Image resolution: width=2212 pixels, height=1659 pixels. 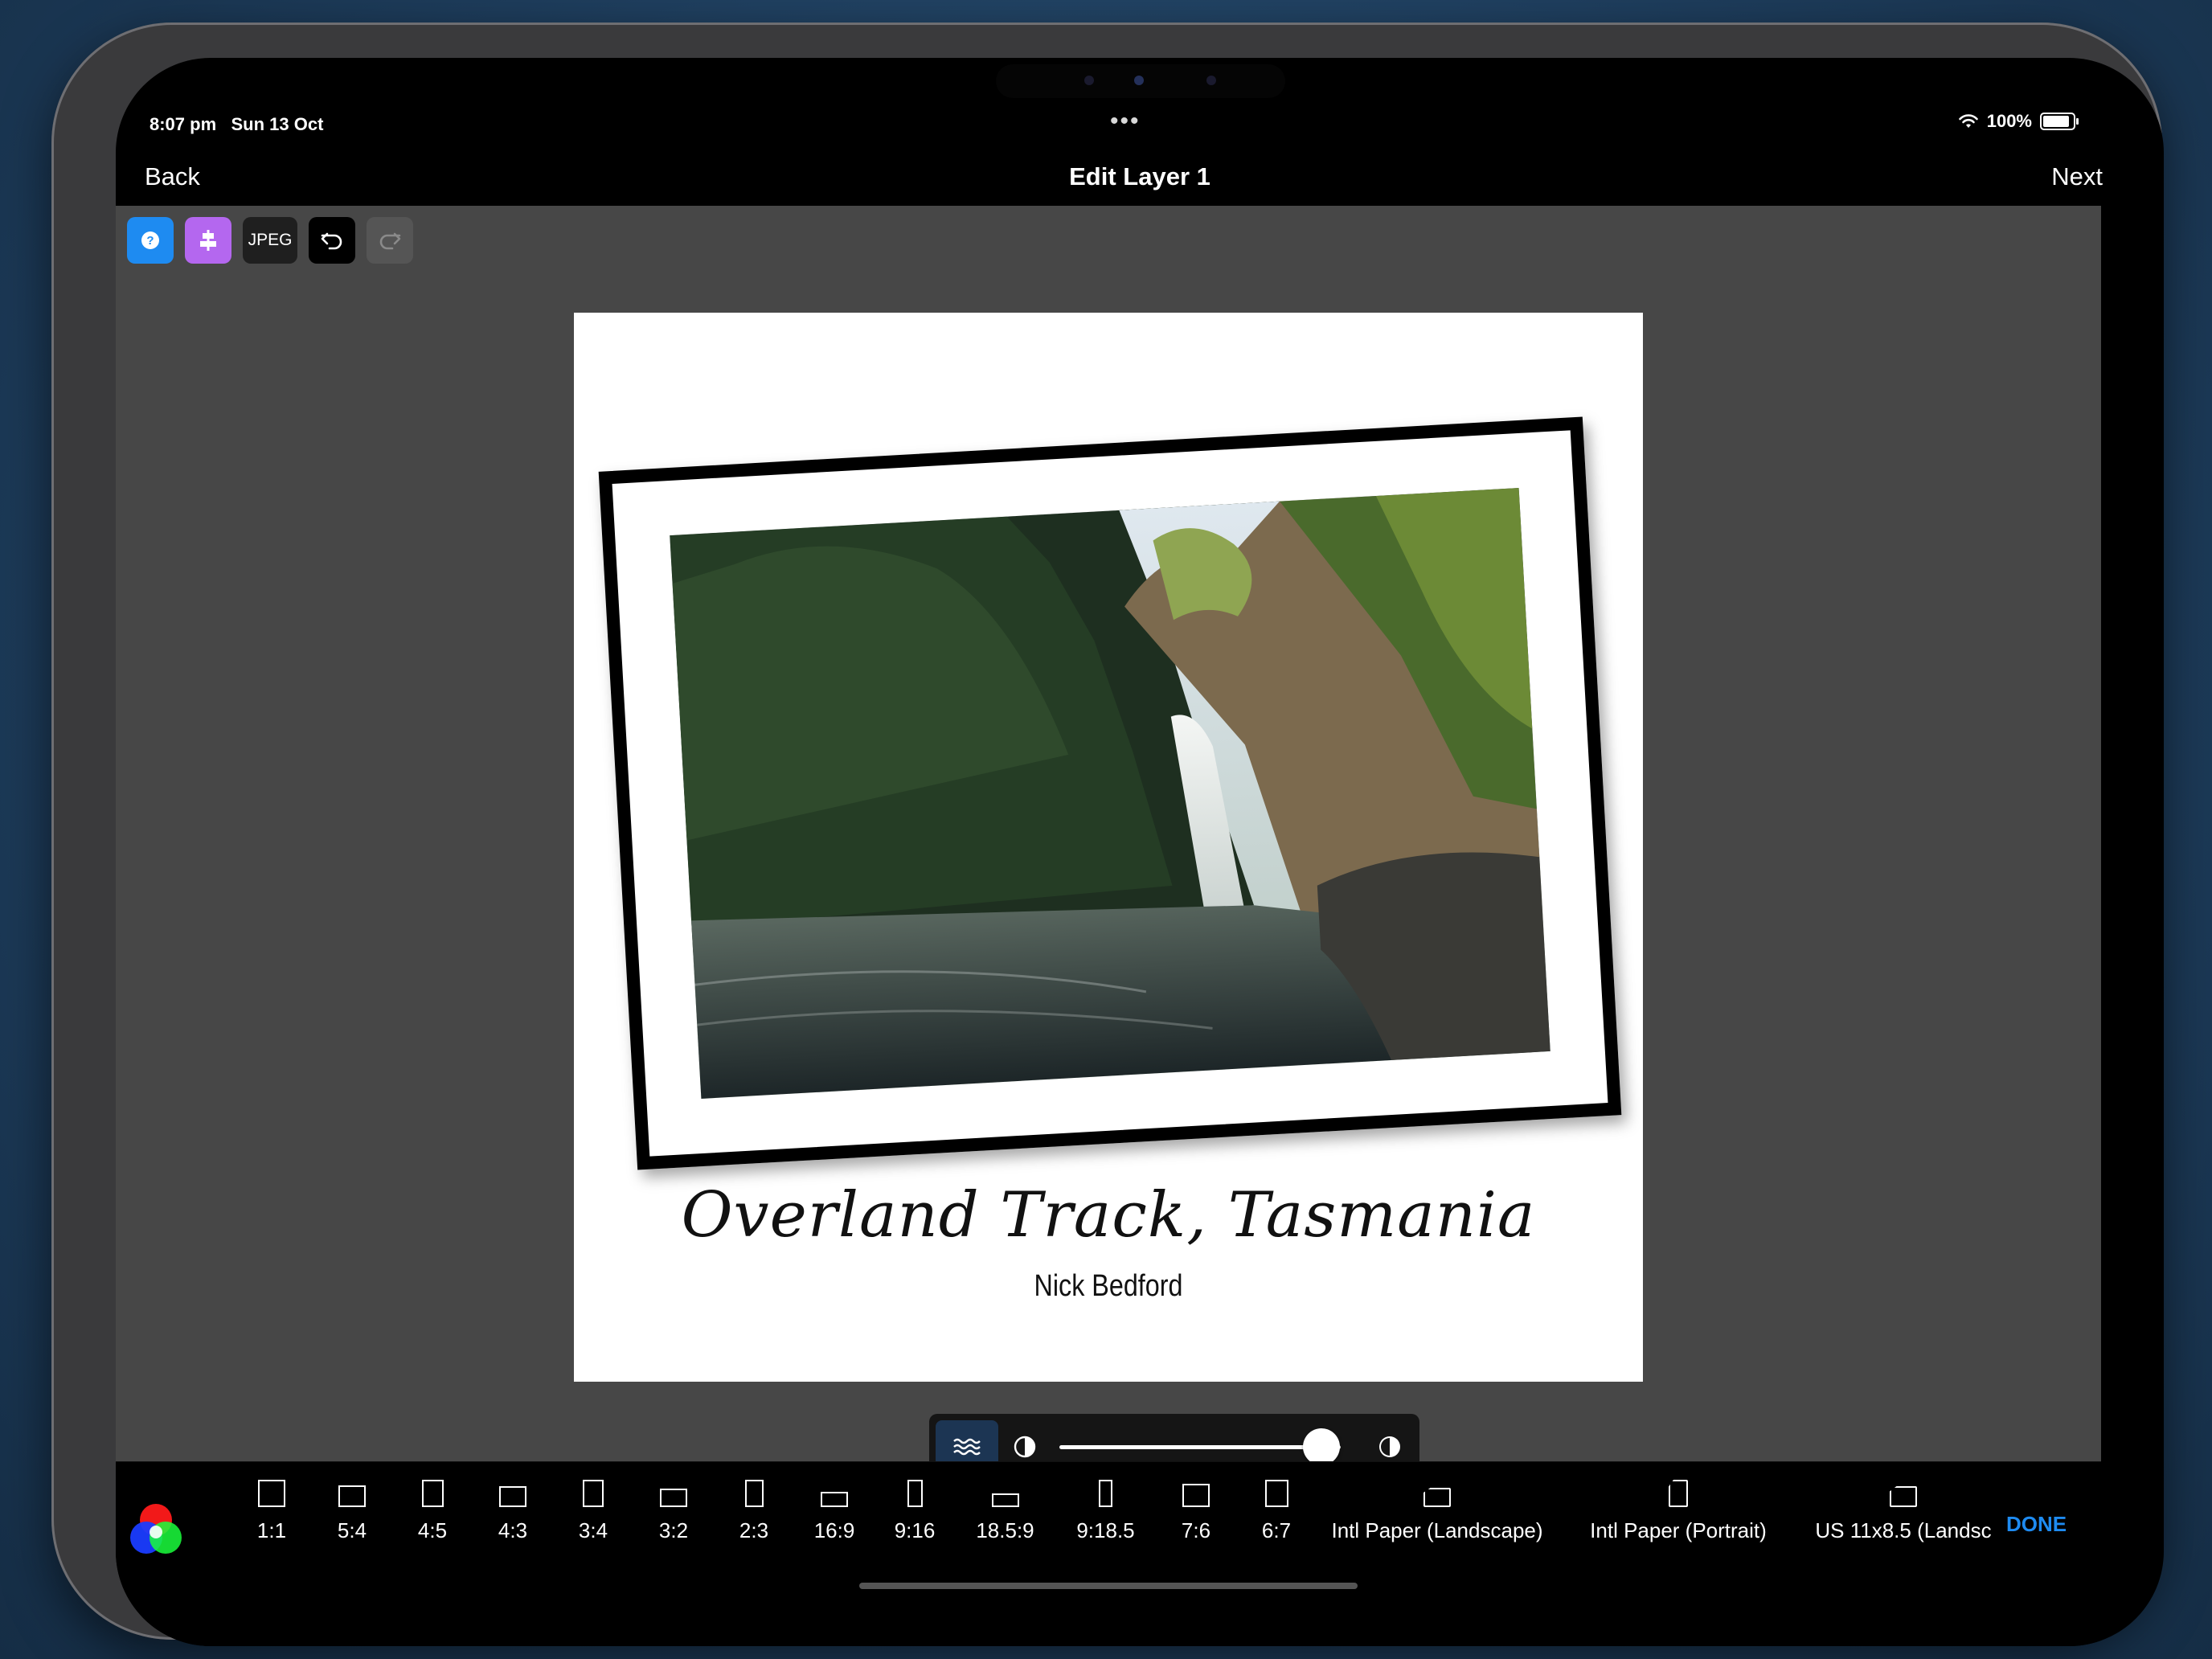 What do you see at coordinates (1196, 1530) in the screenshot?
I see `aspect-ratio-label: 7:6` at bounding box center [1196, 1530].